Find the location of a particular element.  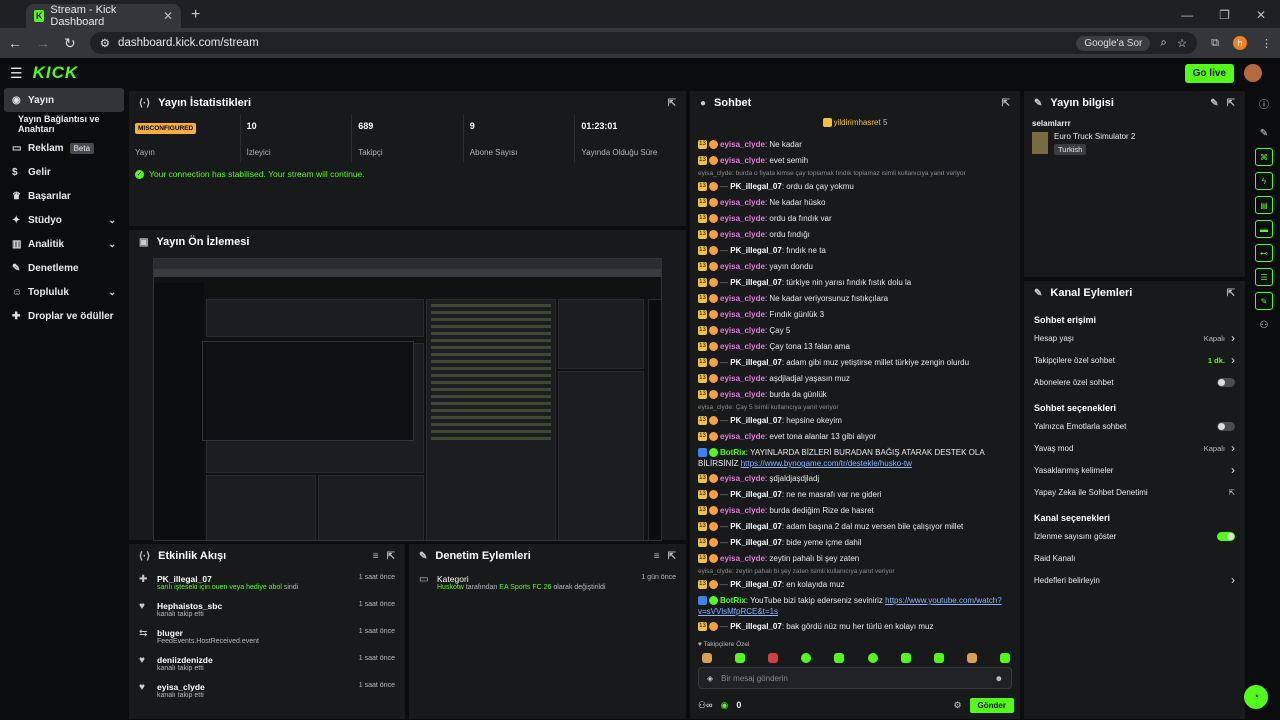

tools-icon: ✎ is located at coordinates (1264, 301).